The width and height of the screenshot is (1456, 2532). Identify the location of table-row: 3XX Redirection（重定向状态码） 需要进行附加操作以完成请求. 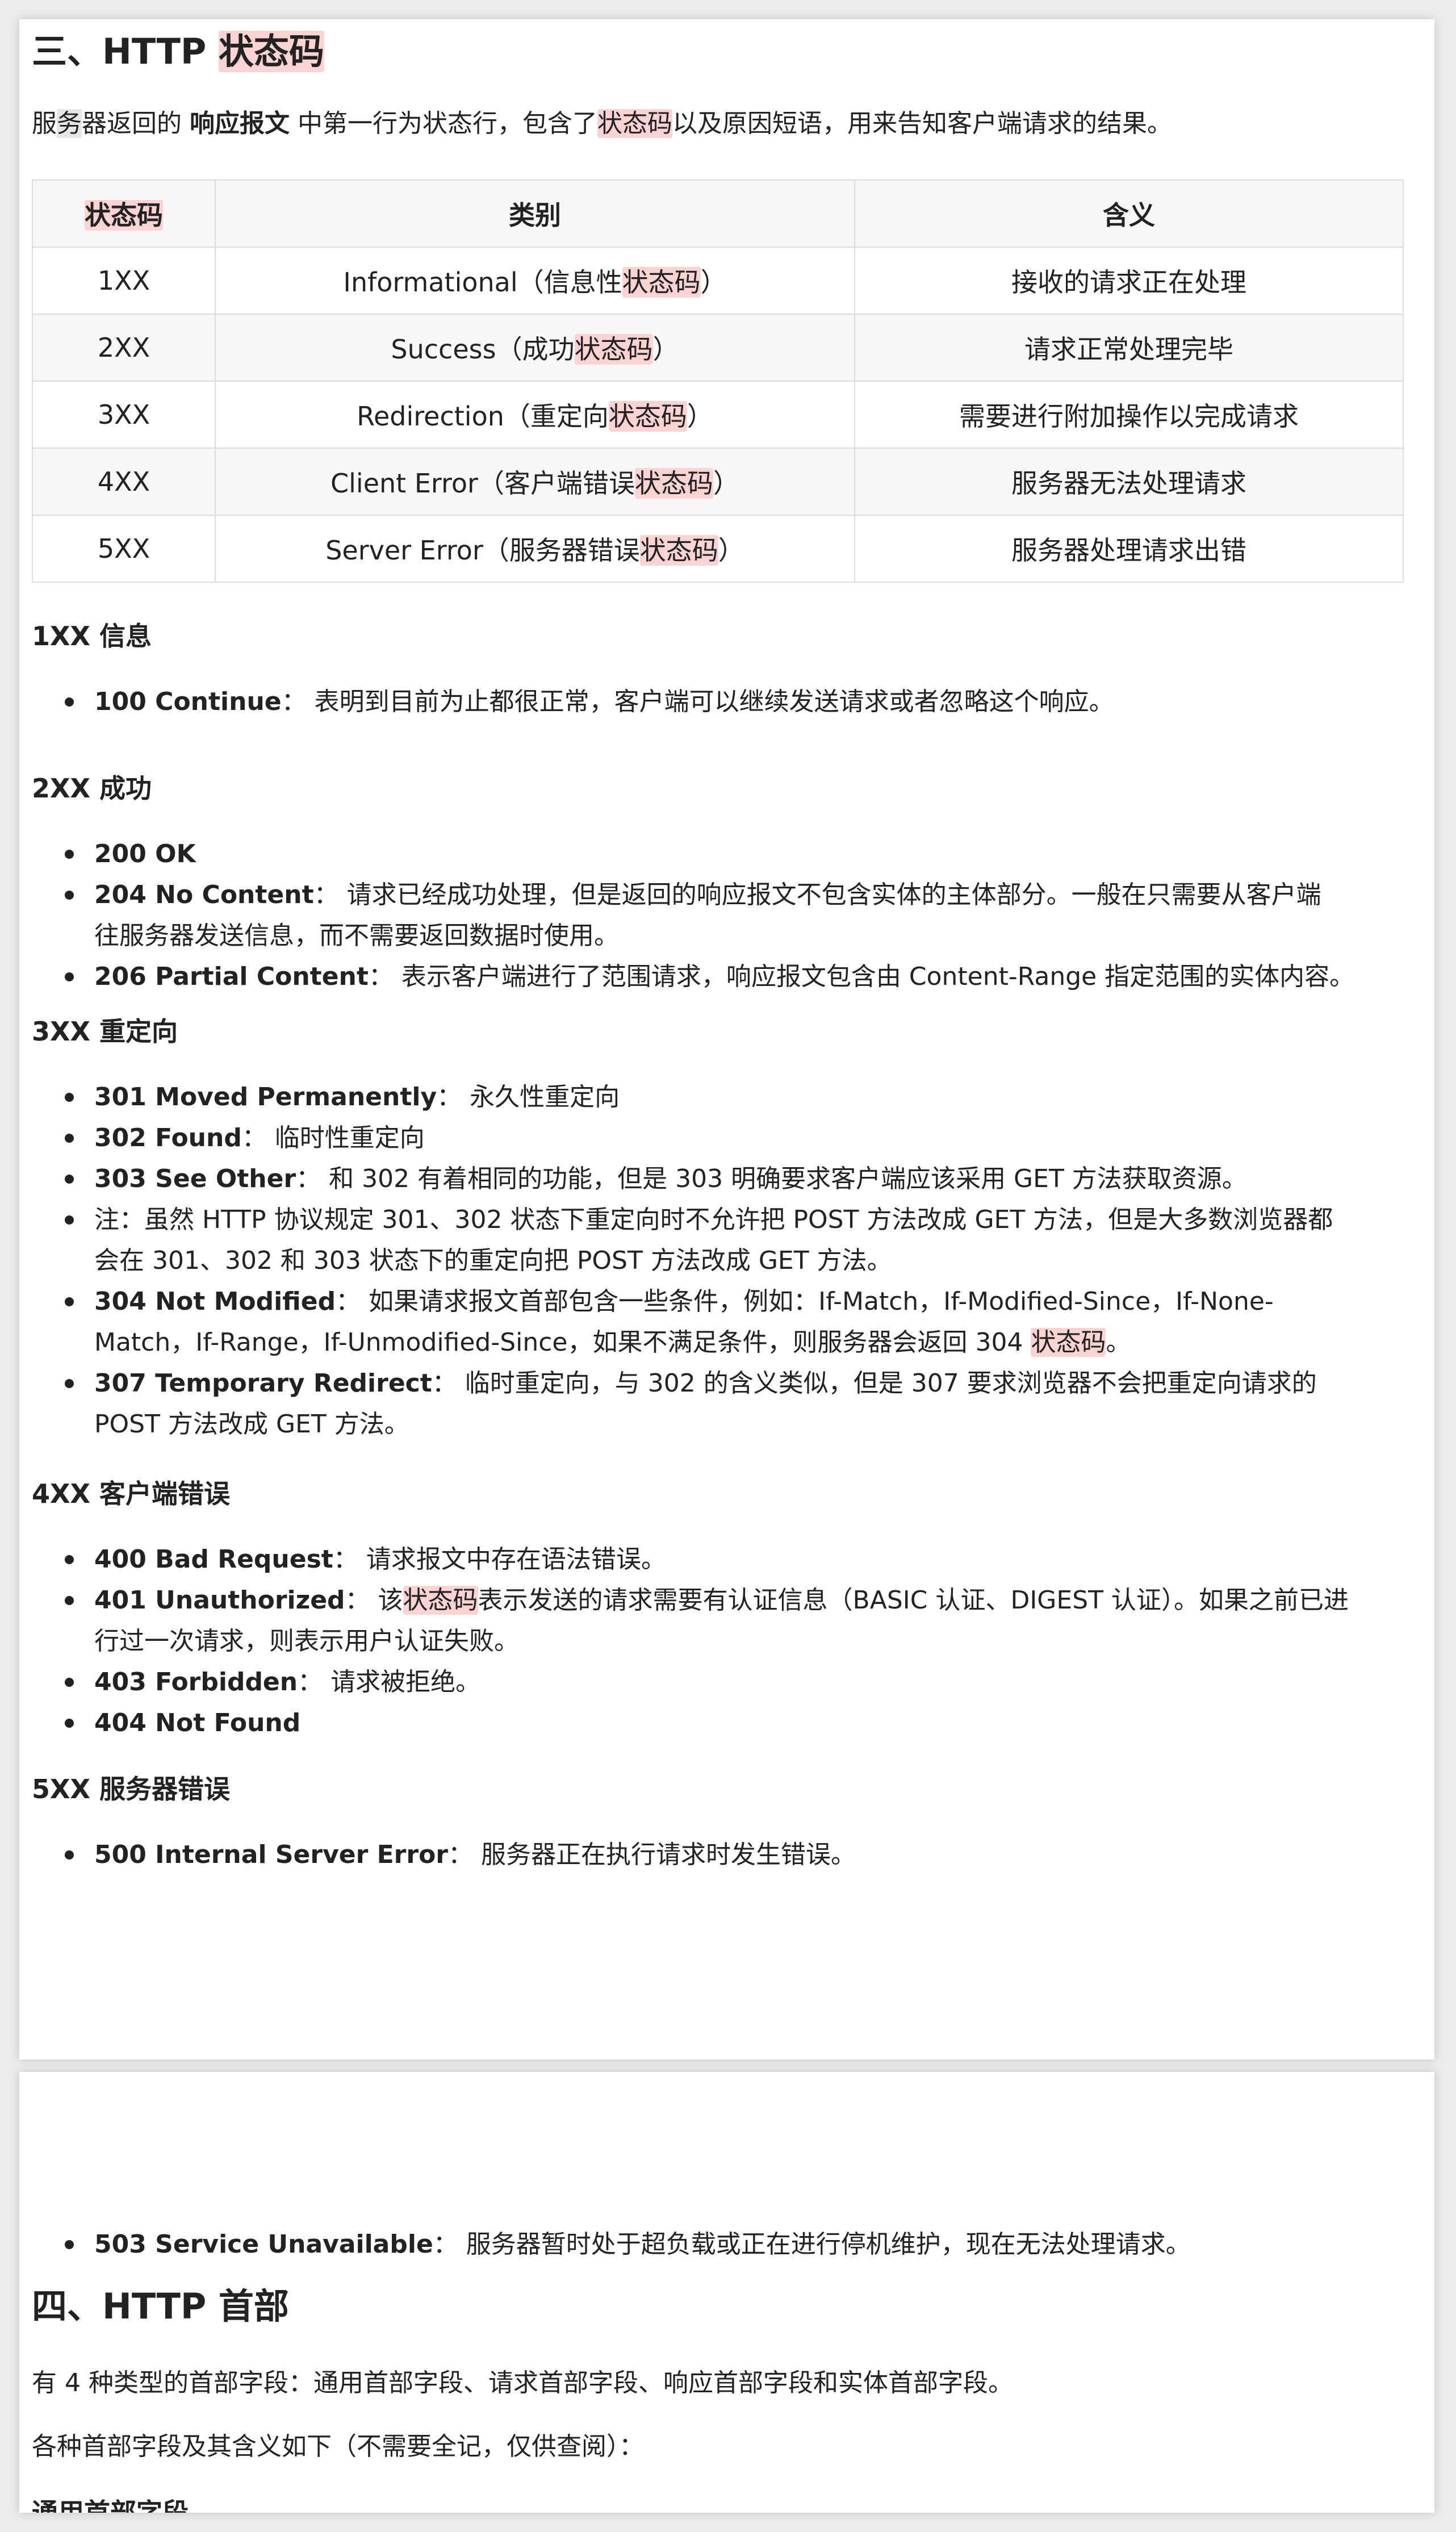
(718, 415).